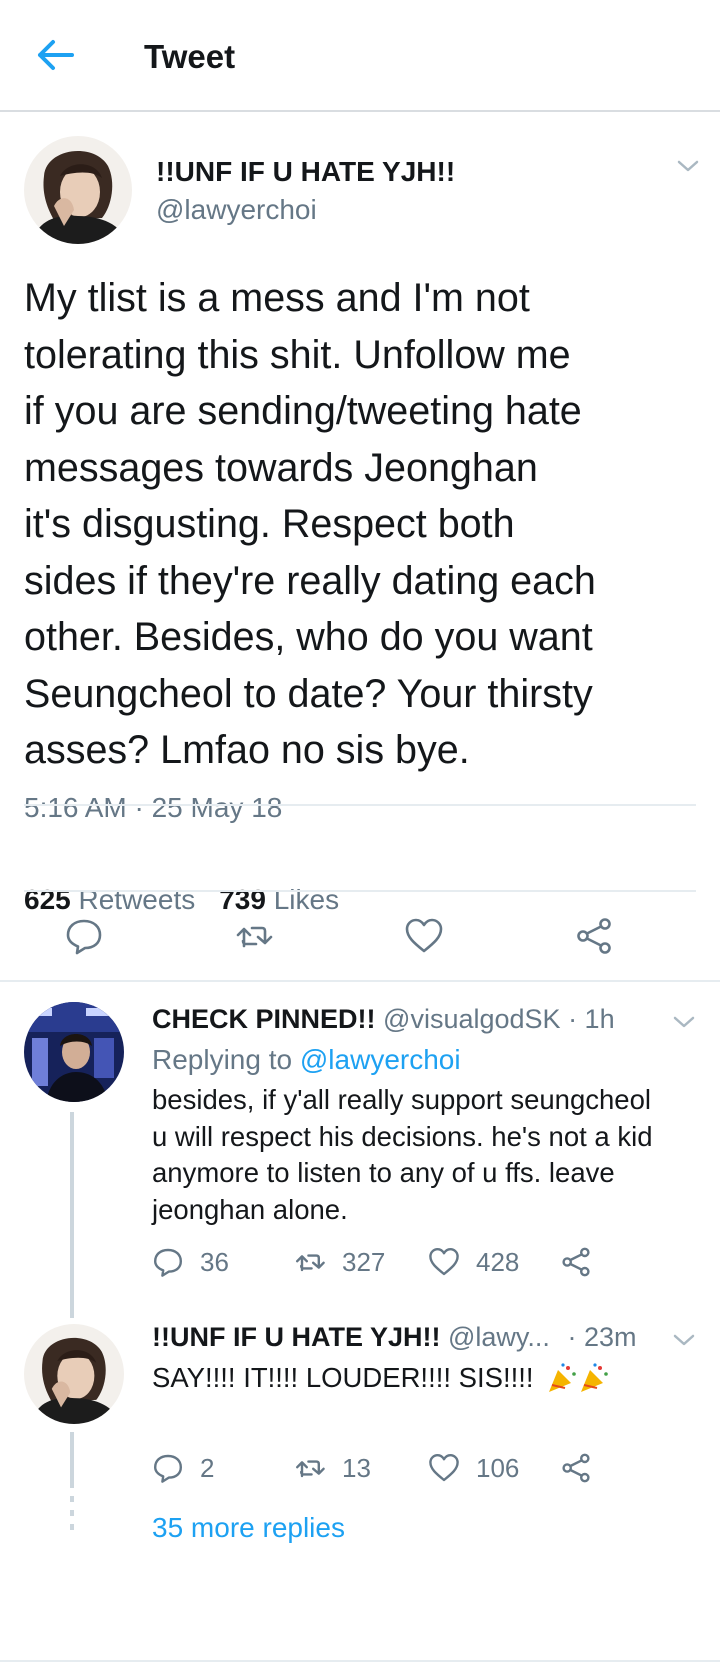 The width and height of the screenshot is (720, 1666). I want to click on replying-to-link: @lawyerchoi, so click(380, 1059).